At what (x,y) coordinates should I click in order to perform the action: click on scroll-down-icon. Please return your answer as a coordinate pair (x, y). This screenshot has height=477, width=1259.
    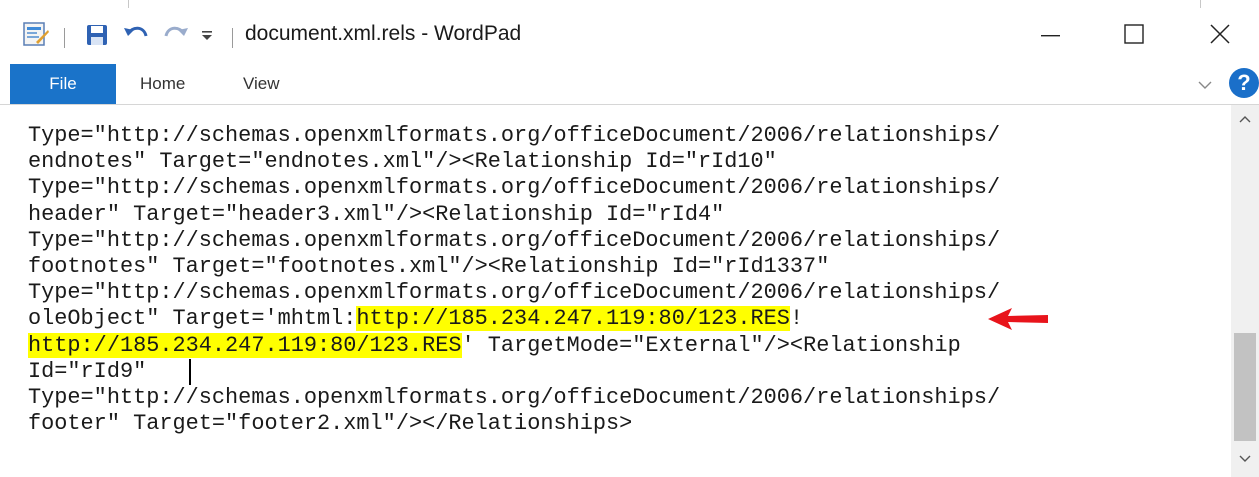
    Looking at the image, I should click on (1245, 458).